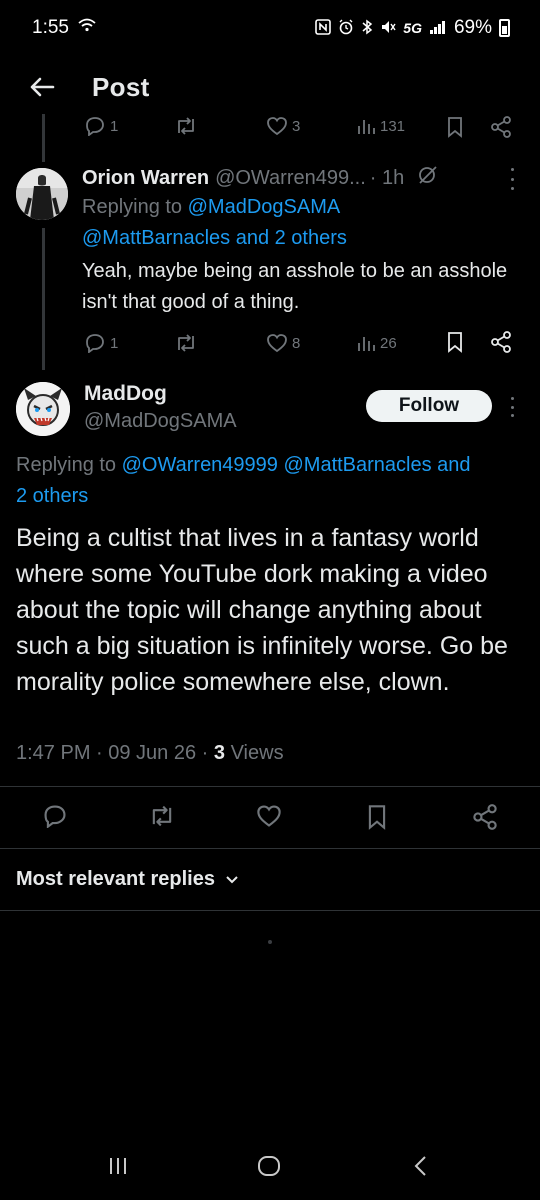  I want to click on post-timestamp: 1:47 PM · 09 Jun 26 ·, so click(112, 753).